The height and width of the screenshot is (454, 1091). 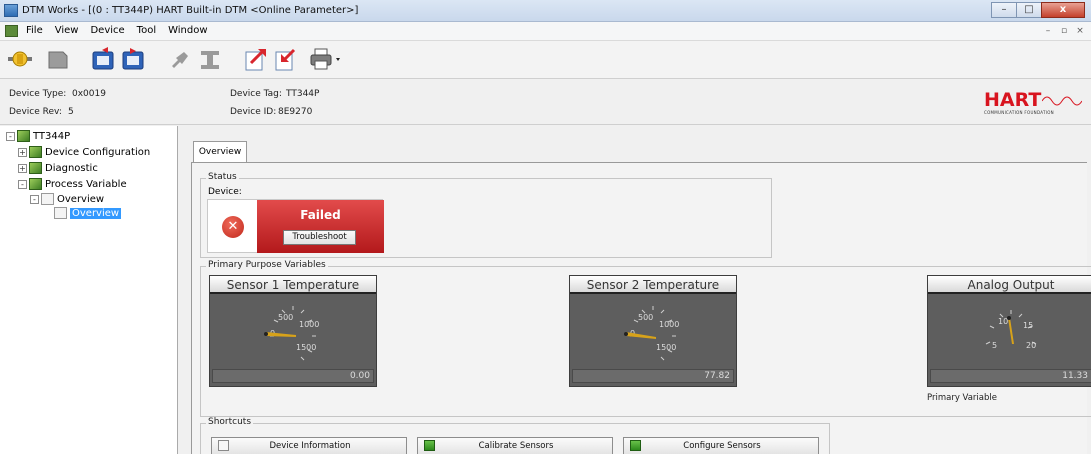 What do you see at coordinates (309, 324) in the screenshot?
I see `gauge-tick-label: 1000` at bounding box center [309, 324].